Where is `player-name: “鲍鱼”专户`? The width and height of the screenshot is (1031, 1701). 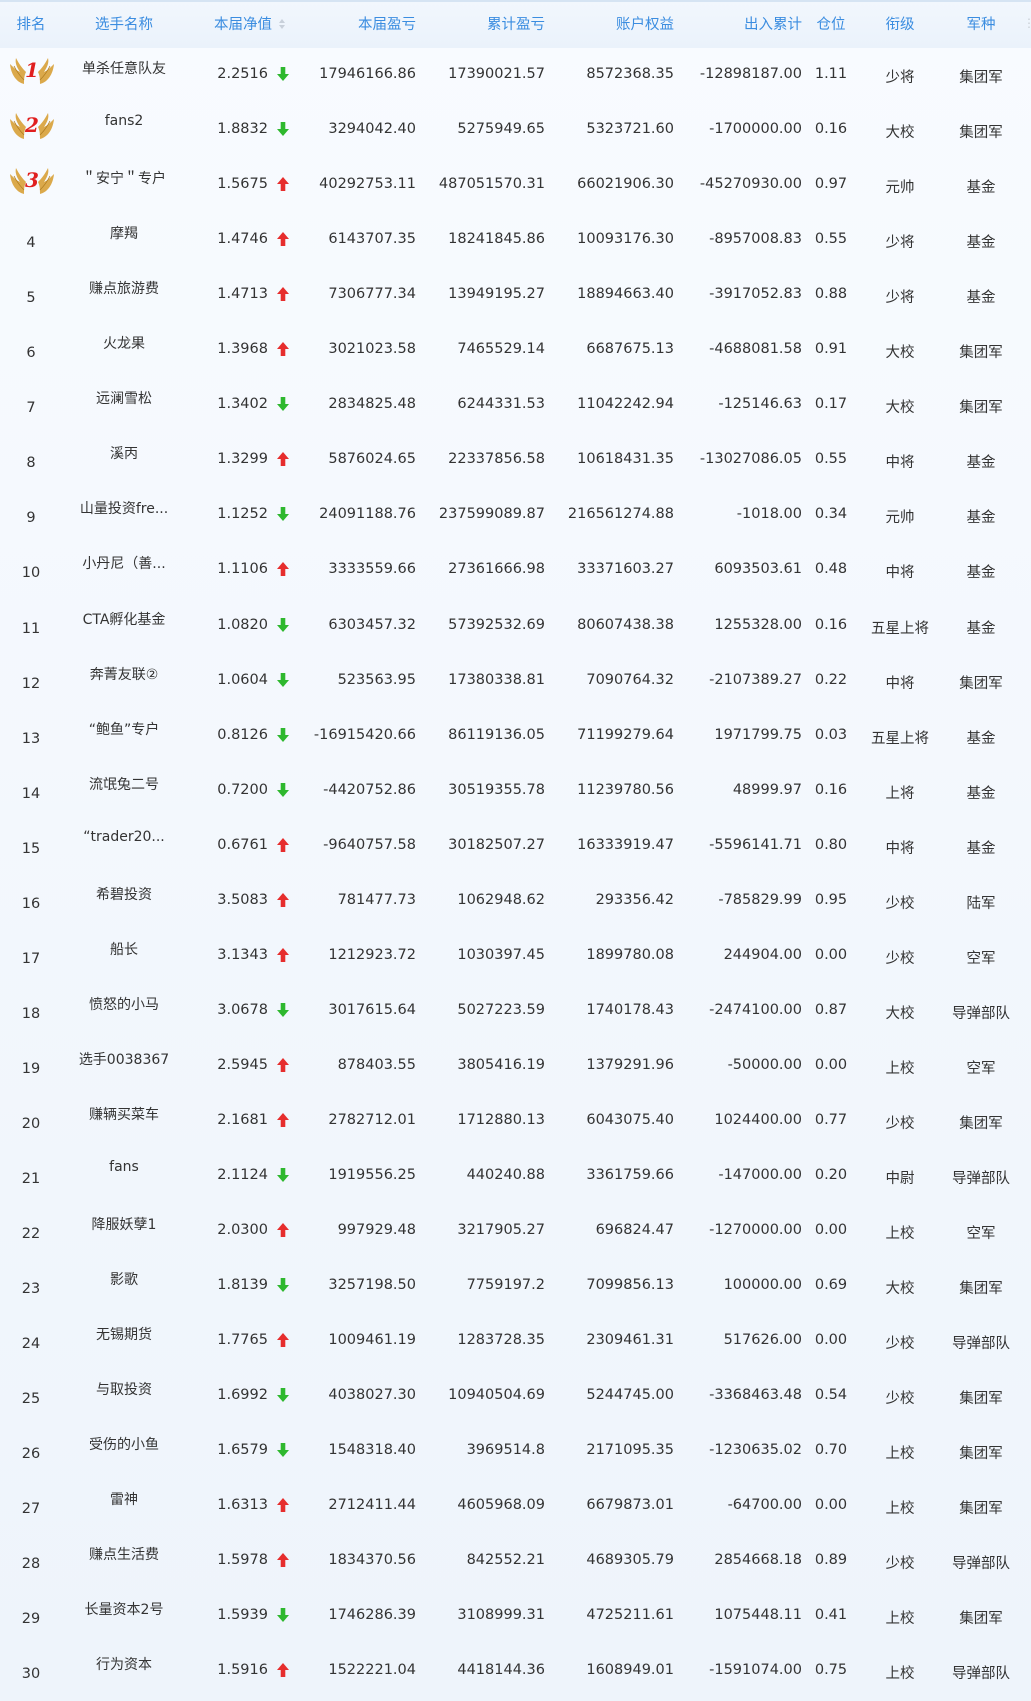 player-name: “鲍鱼”专户 is located at coordinates (124, 729).